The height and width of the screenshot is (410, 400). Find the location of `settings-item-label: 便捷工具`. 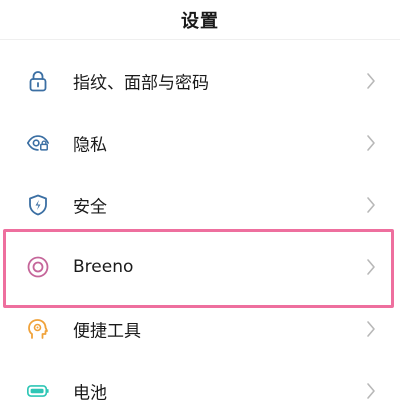

settings-item-label: 便捷工具 is located at coordinates (107, 331).